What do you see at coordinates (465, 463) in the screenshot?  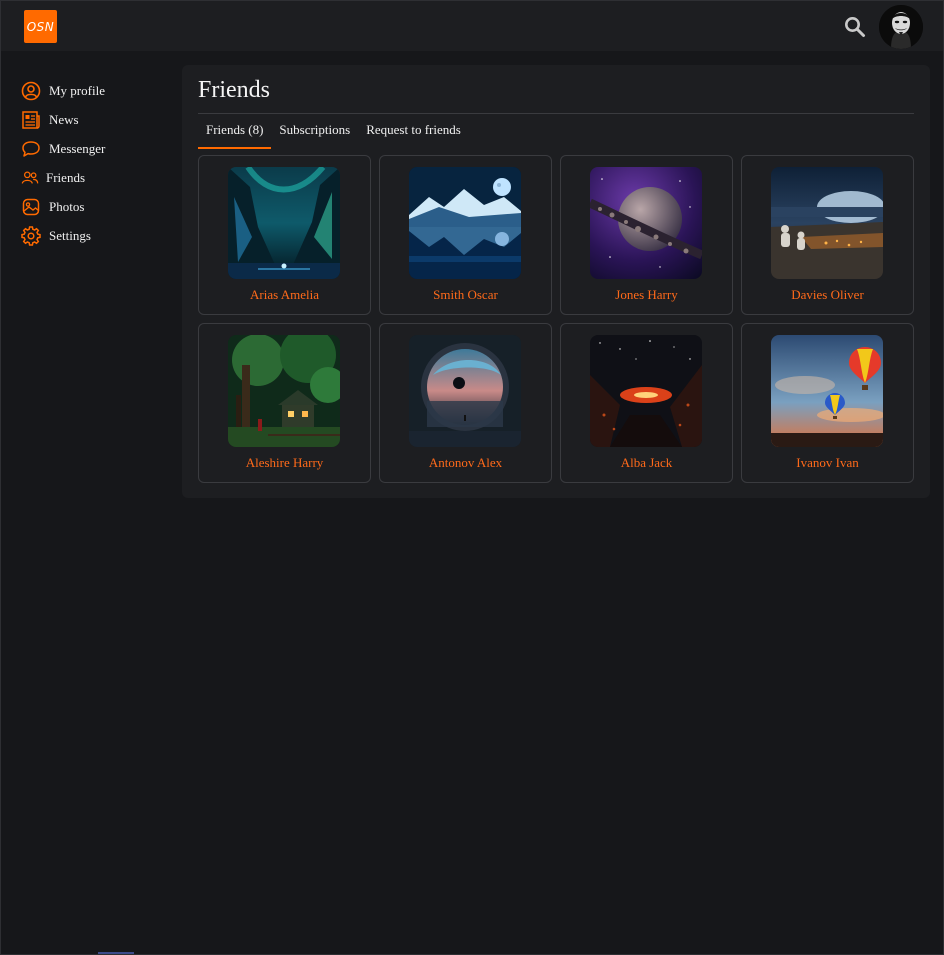 I see `friend-name: Antonov Alex` at bounding box center [465, 463].